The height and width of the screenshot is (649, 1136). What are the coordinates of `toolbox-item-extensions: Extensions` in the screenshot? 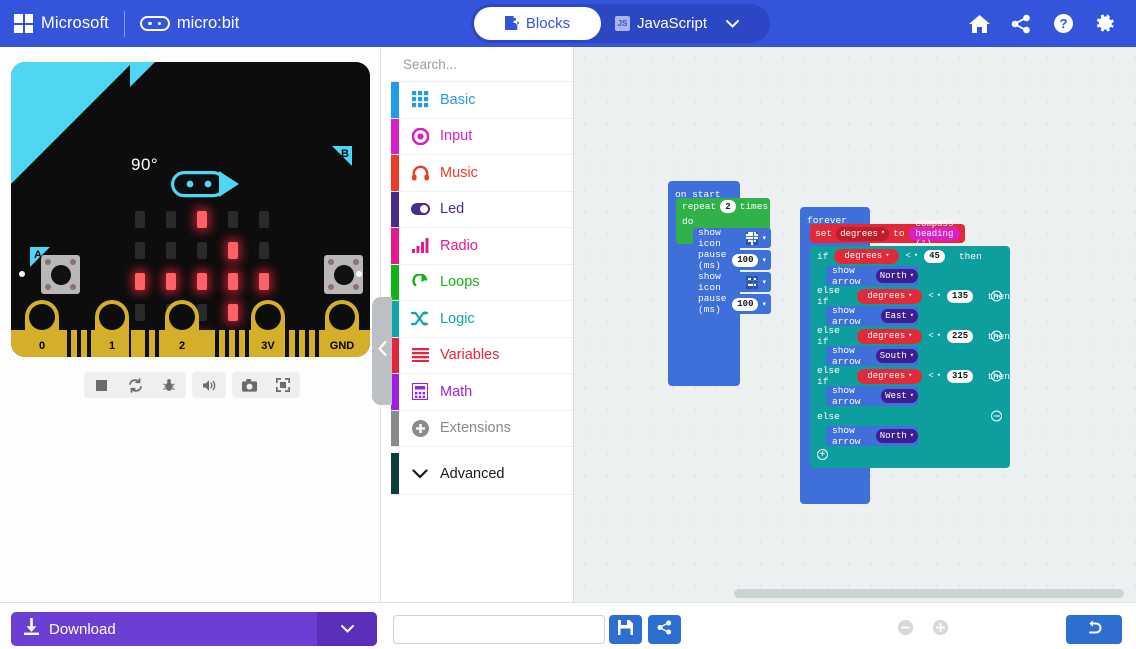 It's located at (482, 428).